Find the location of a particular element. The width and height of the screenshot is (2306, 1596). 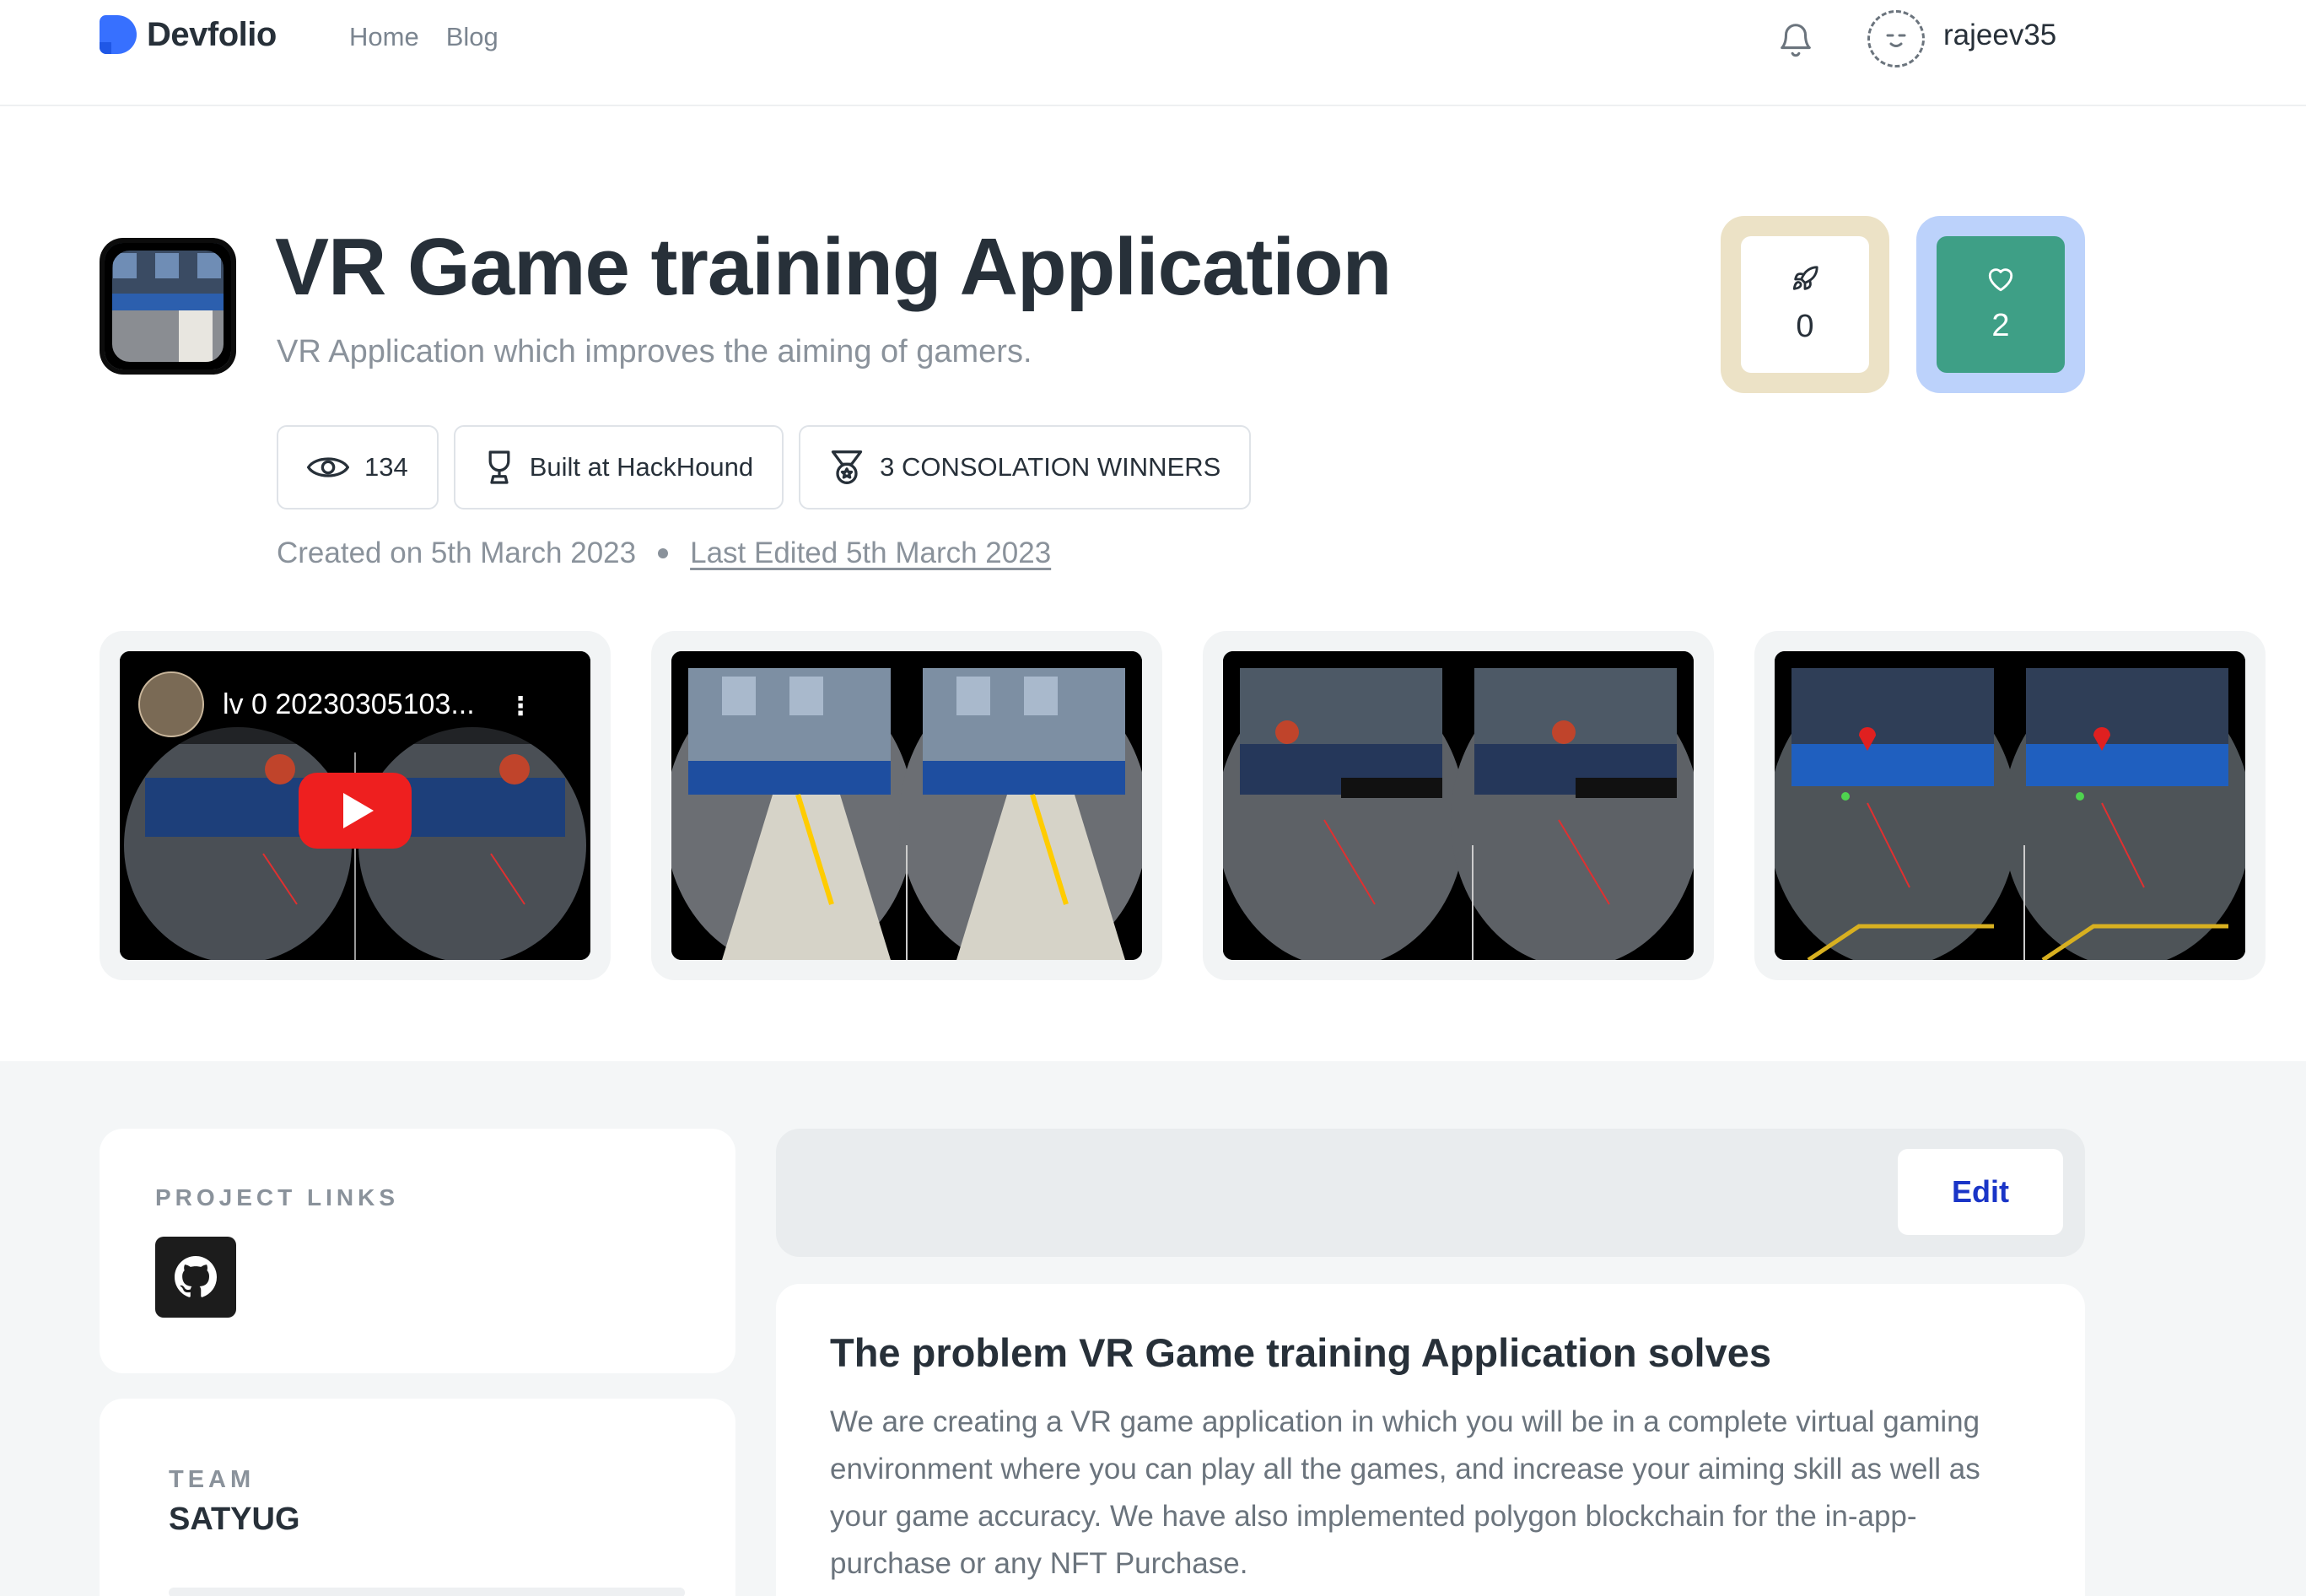

project-logo is located at coordinates (168, 307).